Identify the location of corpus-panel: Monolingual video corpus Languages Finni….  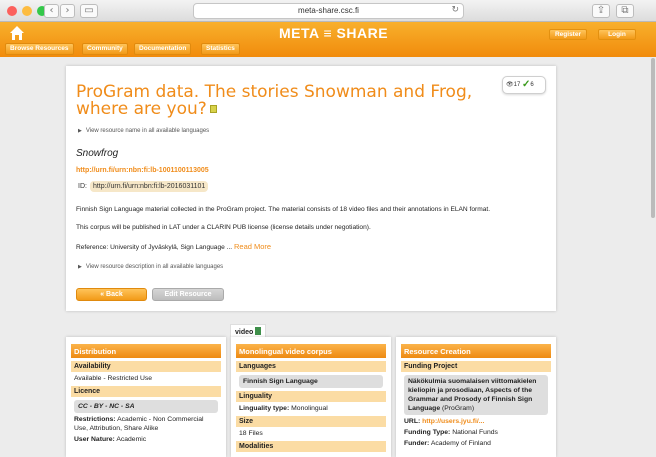
(311, 397).